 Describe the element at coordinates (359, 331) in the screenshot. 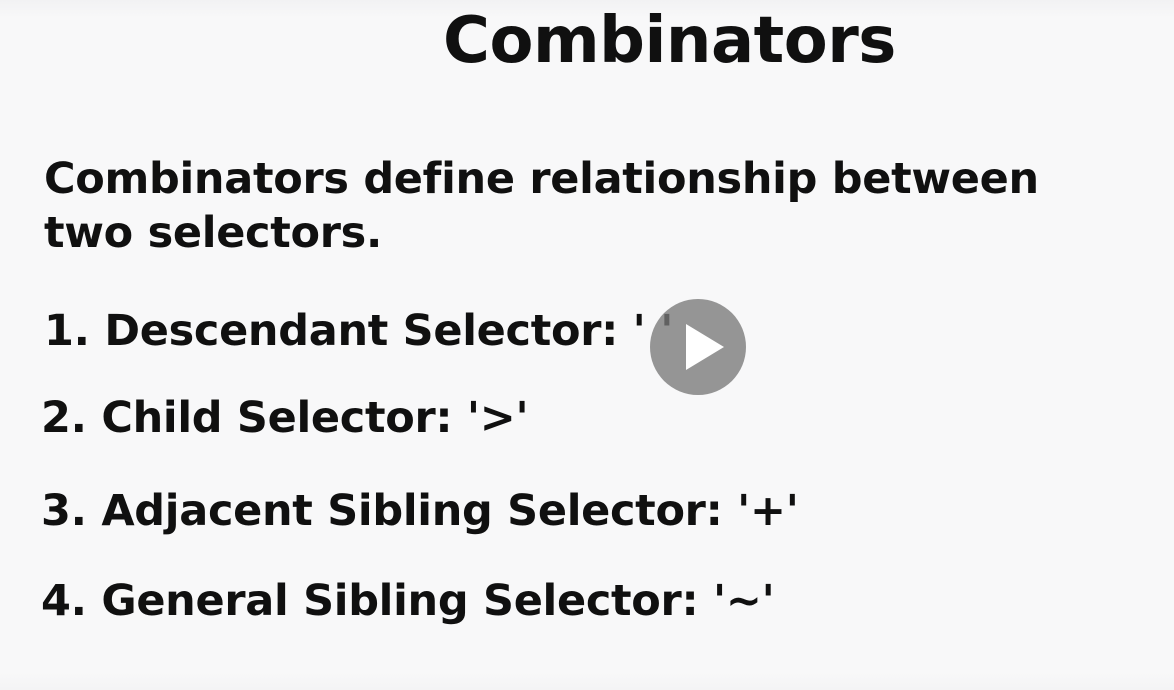

I see `combinator-item-descendant: 1. Descendant Selector: ' '` at that location.